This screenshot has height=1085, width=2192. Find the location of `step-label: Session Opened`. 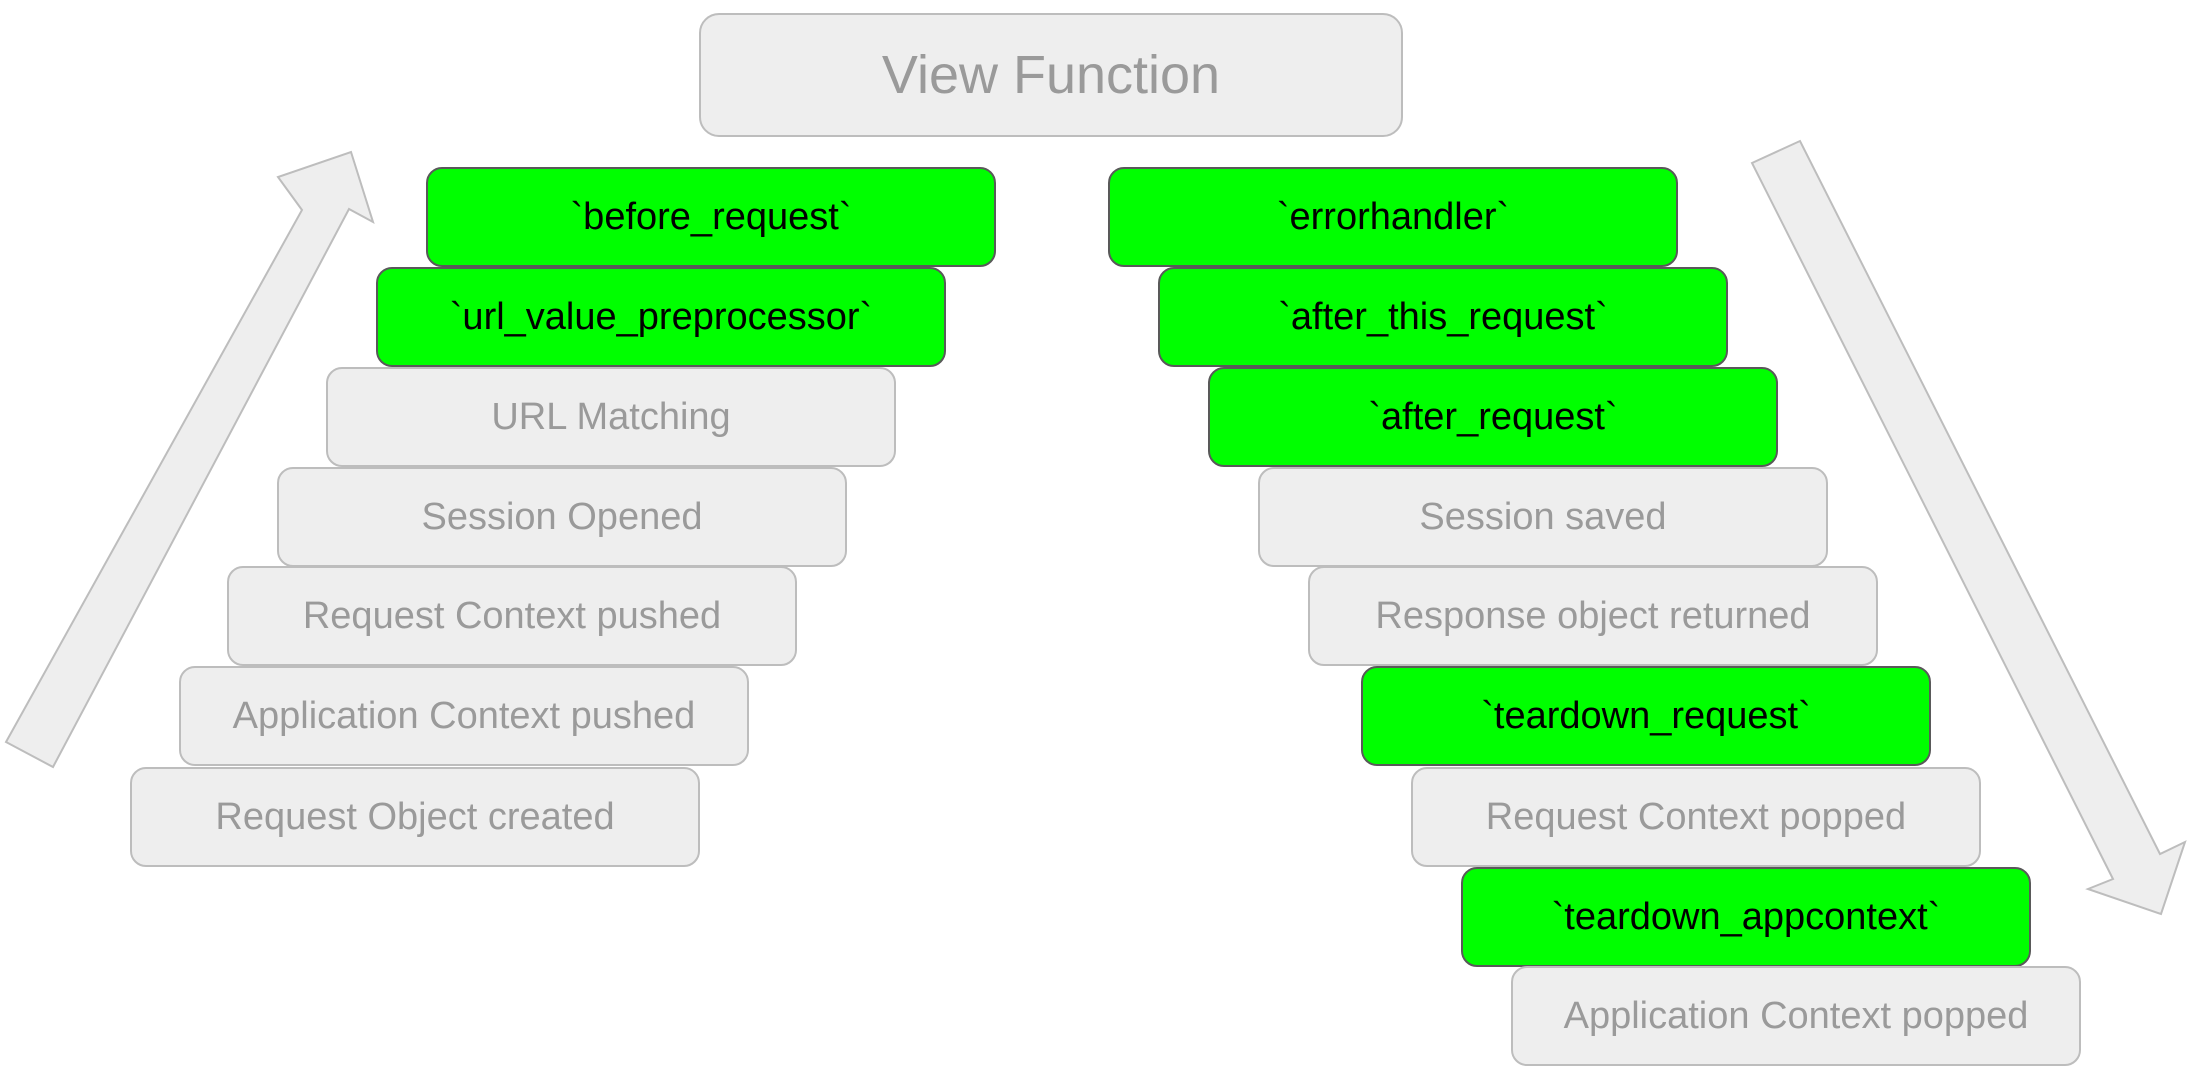

step-label: Session Opened is located at coordinates (562, 516).